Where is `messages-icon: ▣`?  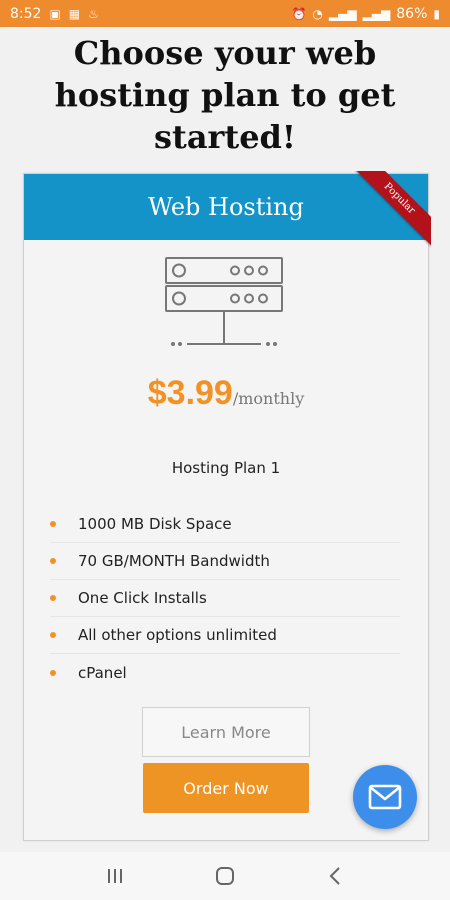
messages-icon: ▣ is located at coordinates (55, 13).